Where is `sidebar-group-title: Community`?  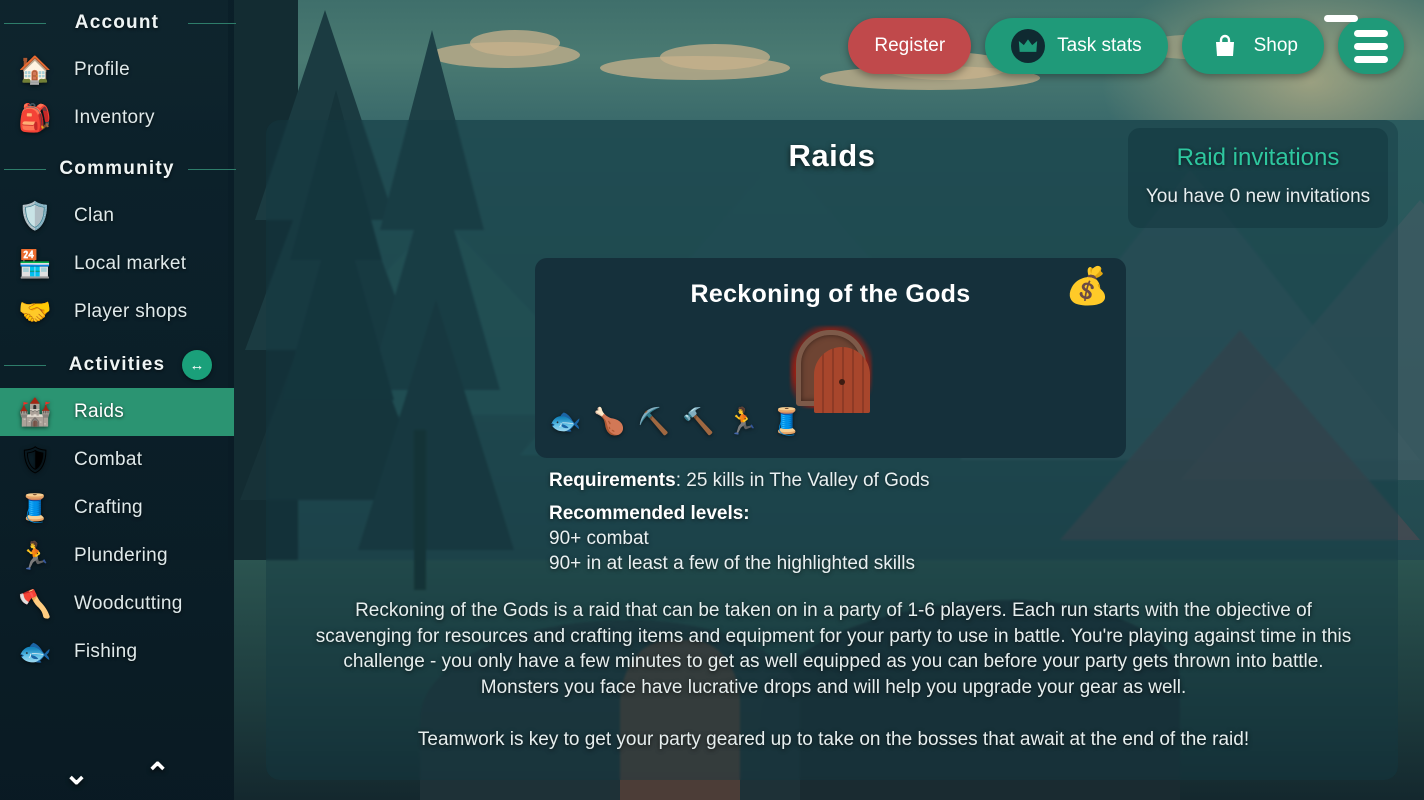 sidebar-group-title: Community is located at coordinates (117, 168).